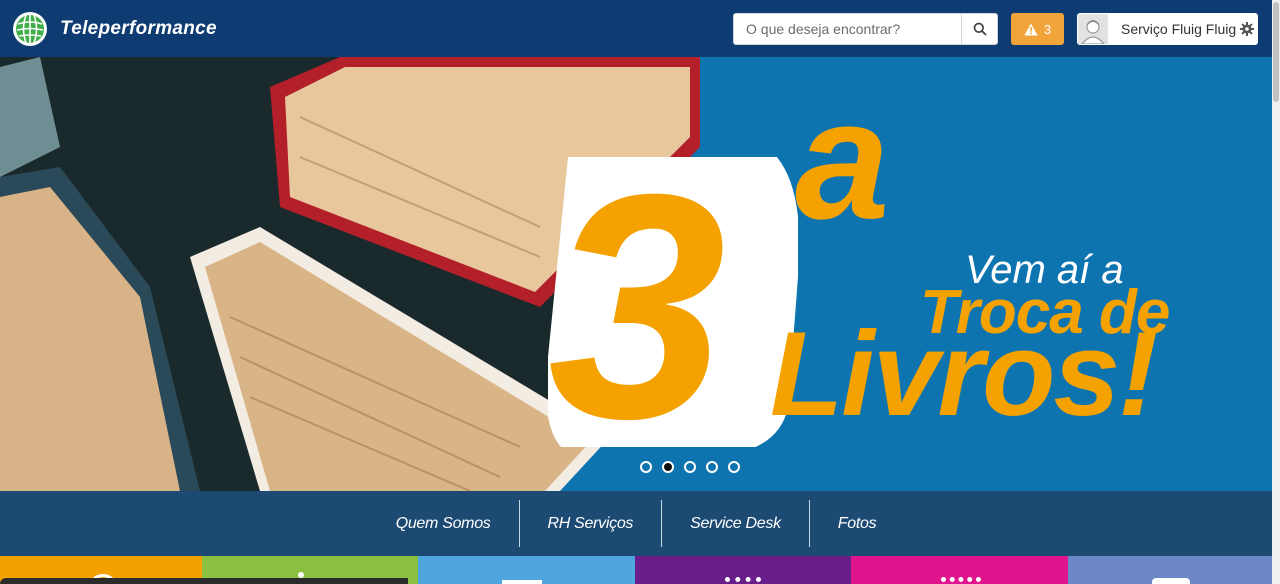  I want to click on top-header: Teleperformance 3 Serviço Fluig F, so click(636, 28).